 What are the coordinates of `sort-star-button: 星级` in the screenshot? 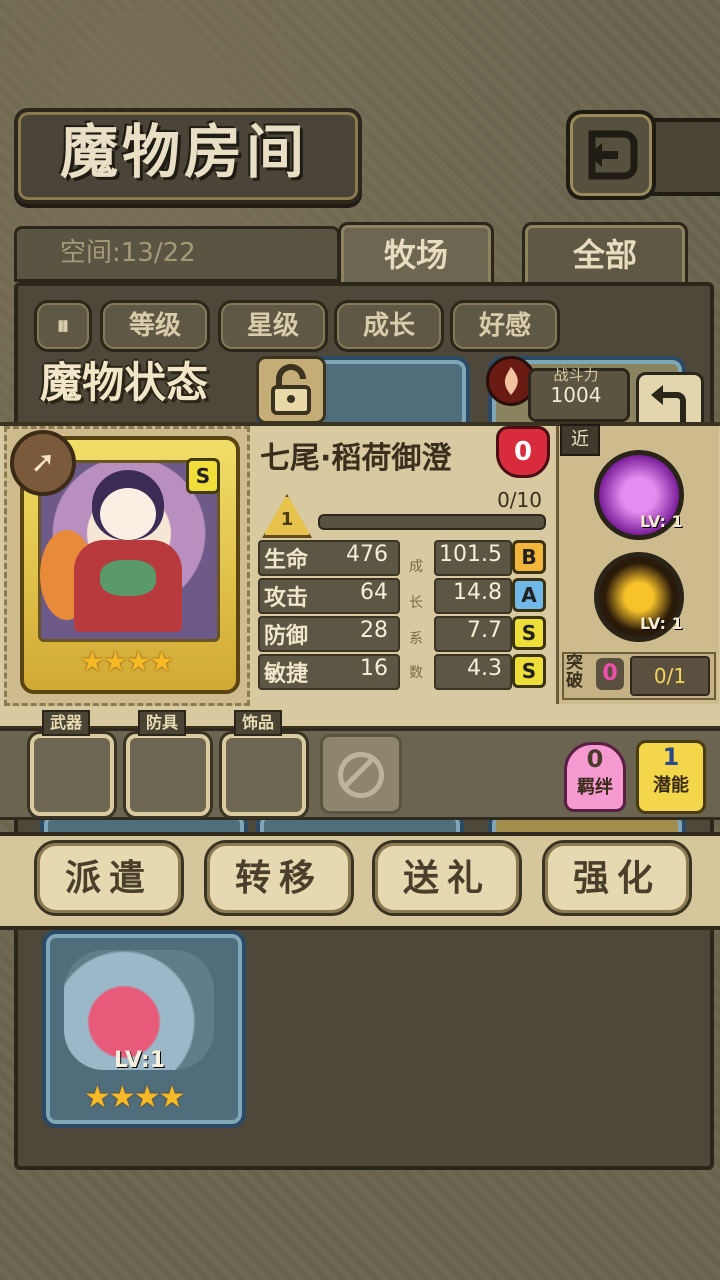 It's located at (273, 326).